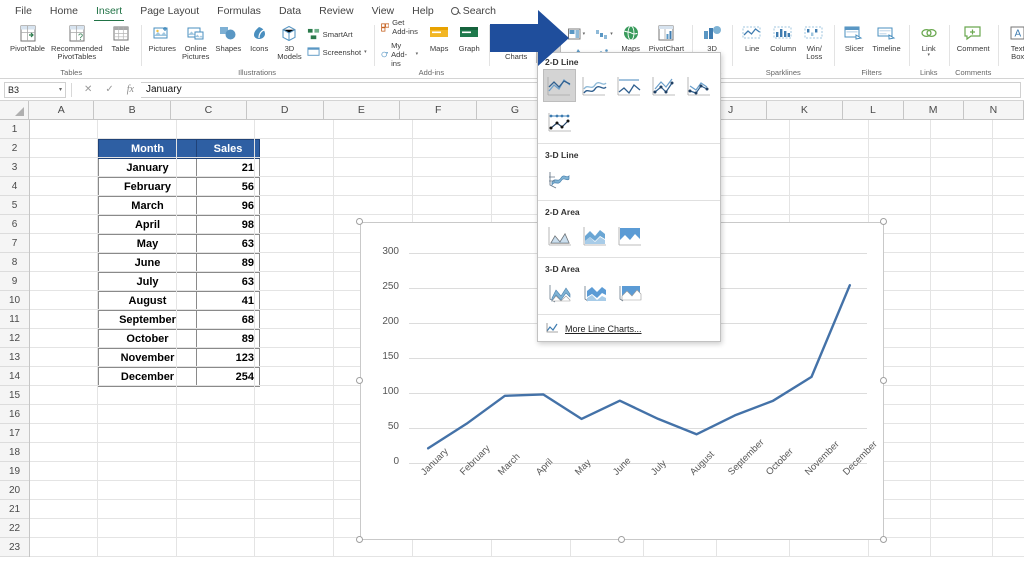 This screenshot has height=576, width=1024. Describe the element at coordinates (228, 187) in the screenshot. I see `cell-sales: 56` at that location.